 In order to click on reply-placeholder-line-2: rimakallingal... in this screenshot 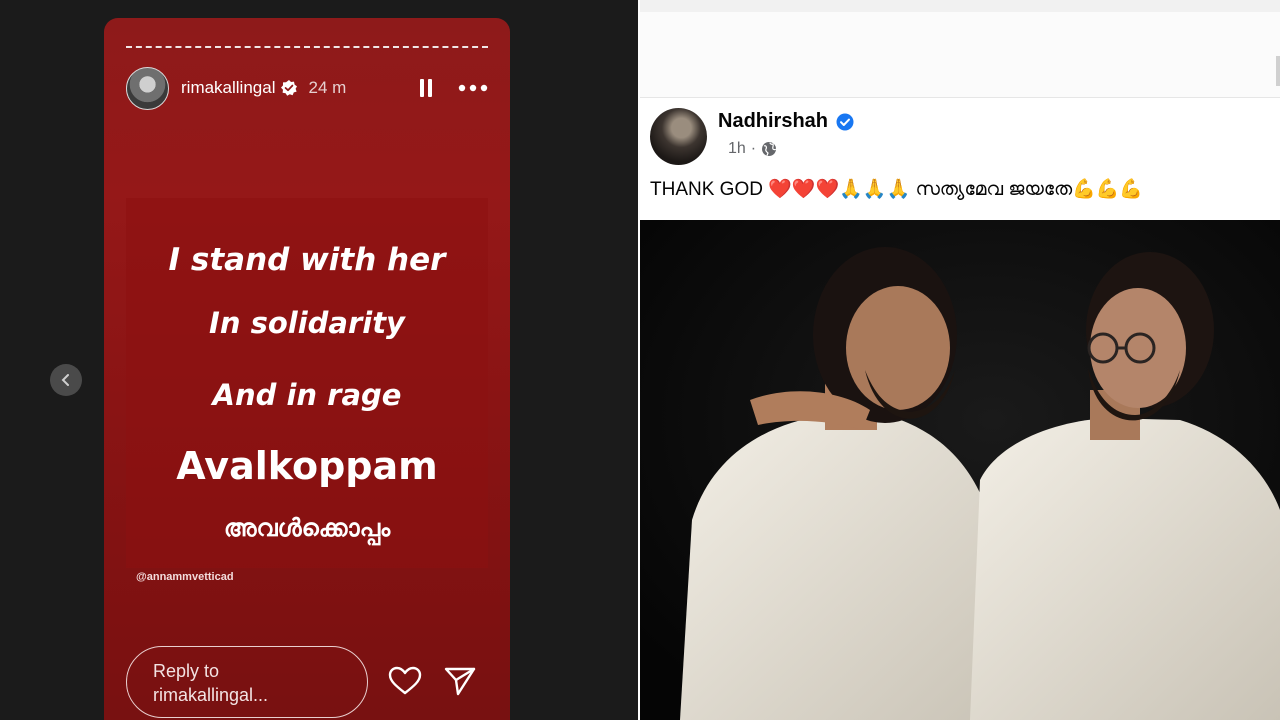, I will do `click(211, 695)`.